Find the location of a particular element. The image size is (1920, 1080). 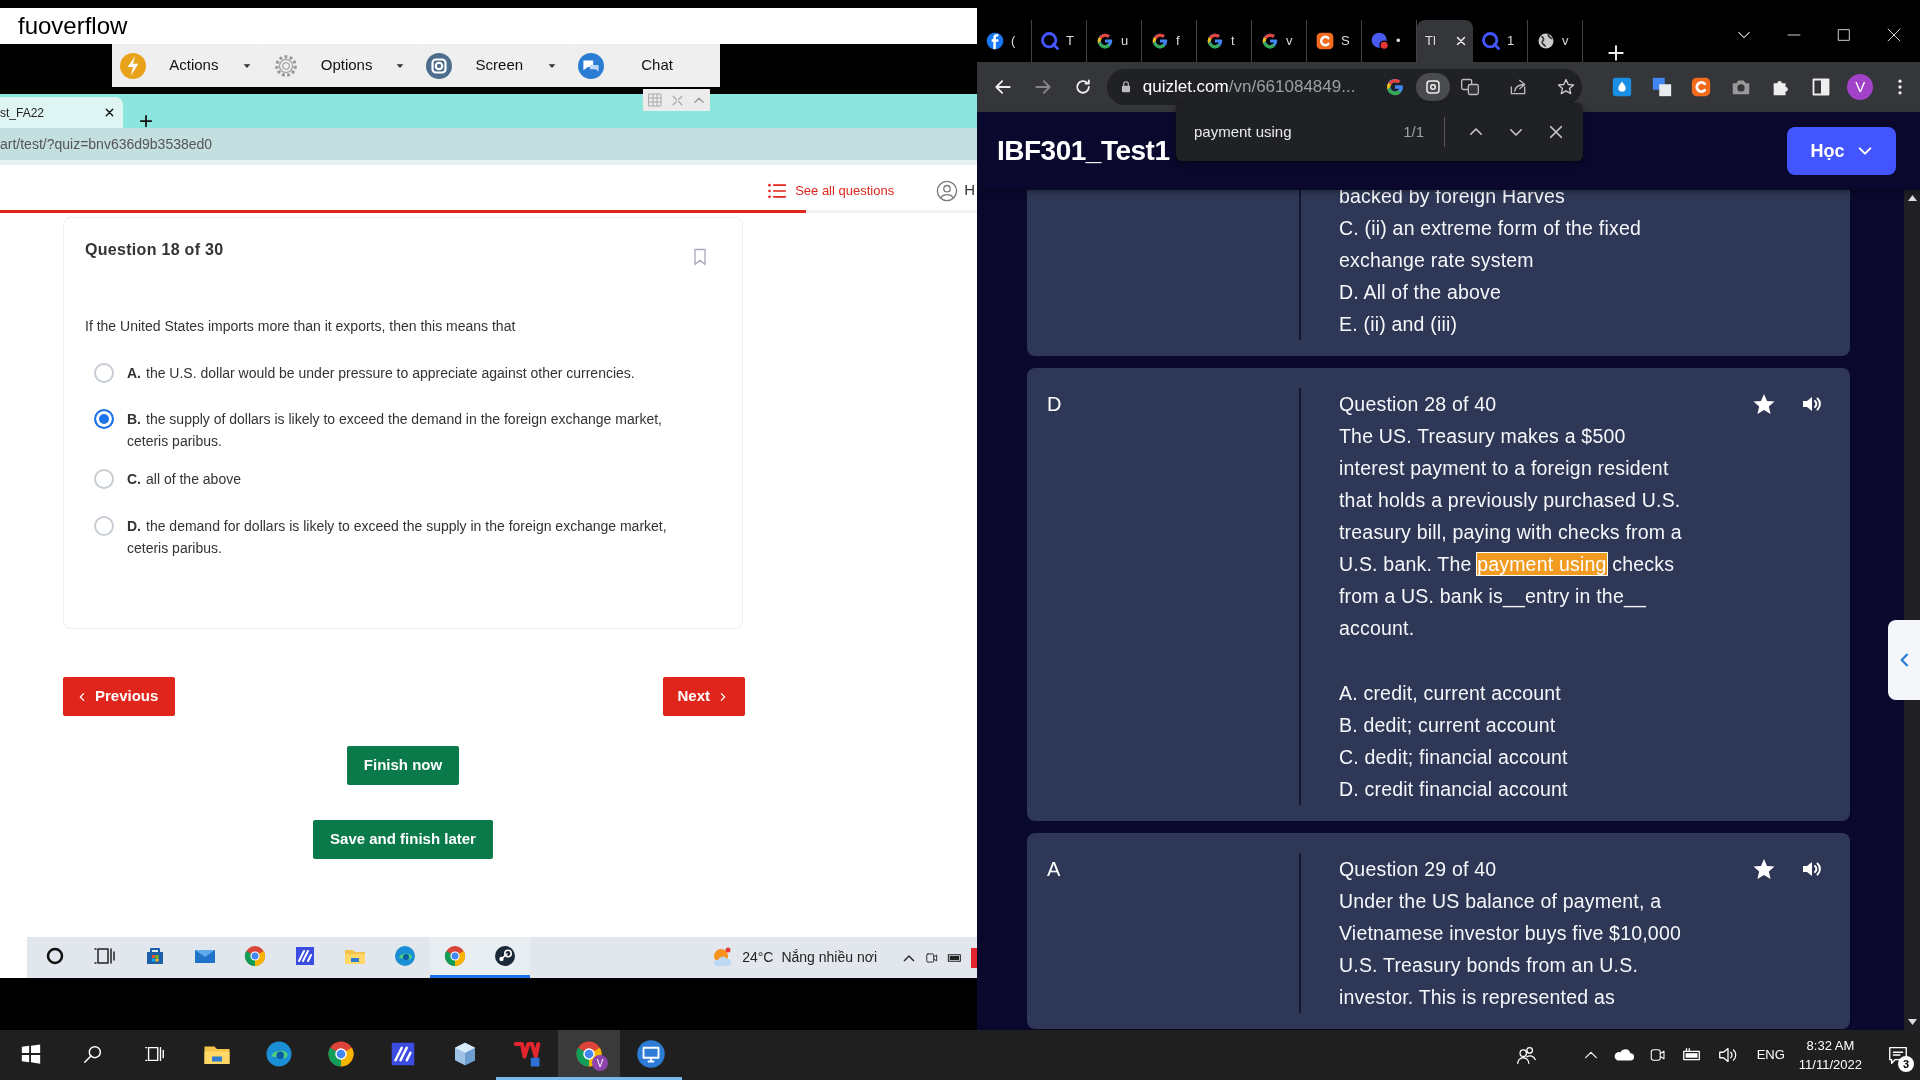

scrollbar is located at coordinates (1912, 610).